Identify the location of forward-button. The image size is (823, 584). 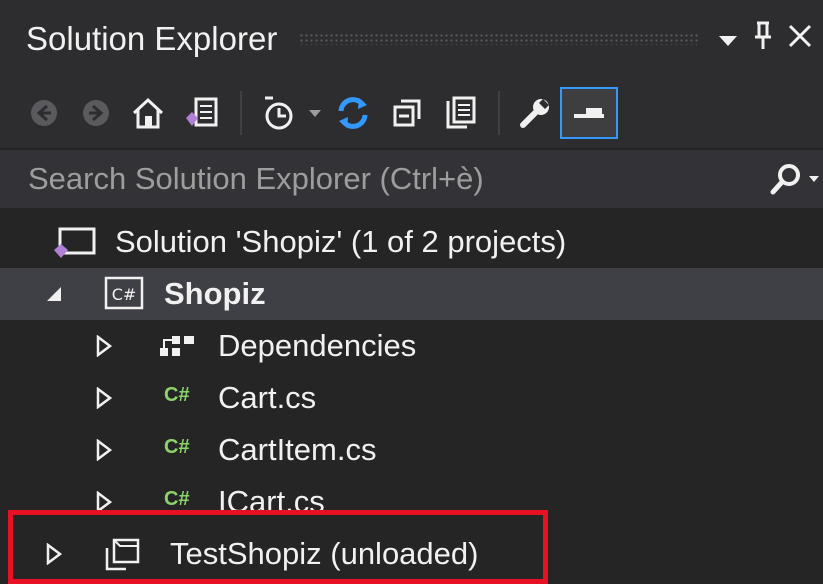
(96, 113).